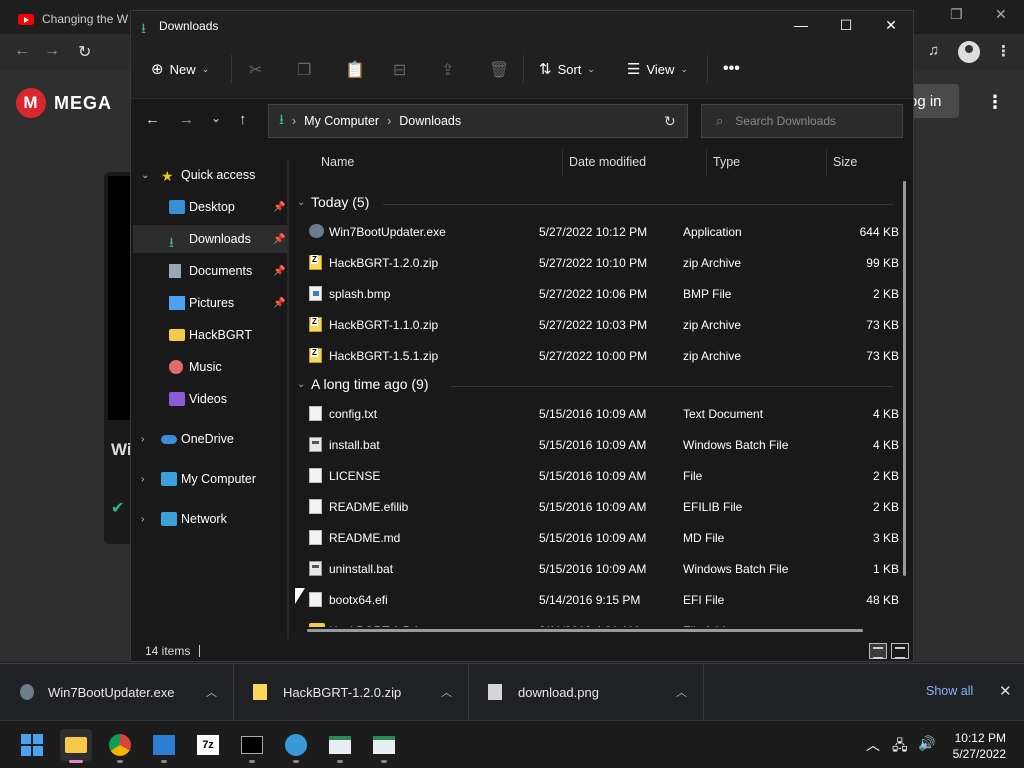 This screenshot has height=768, width=1024. Describe the element at coordinates (243, 119) in the screenshot. I see `up-arrow-icon: ↑` at that location.